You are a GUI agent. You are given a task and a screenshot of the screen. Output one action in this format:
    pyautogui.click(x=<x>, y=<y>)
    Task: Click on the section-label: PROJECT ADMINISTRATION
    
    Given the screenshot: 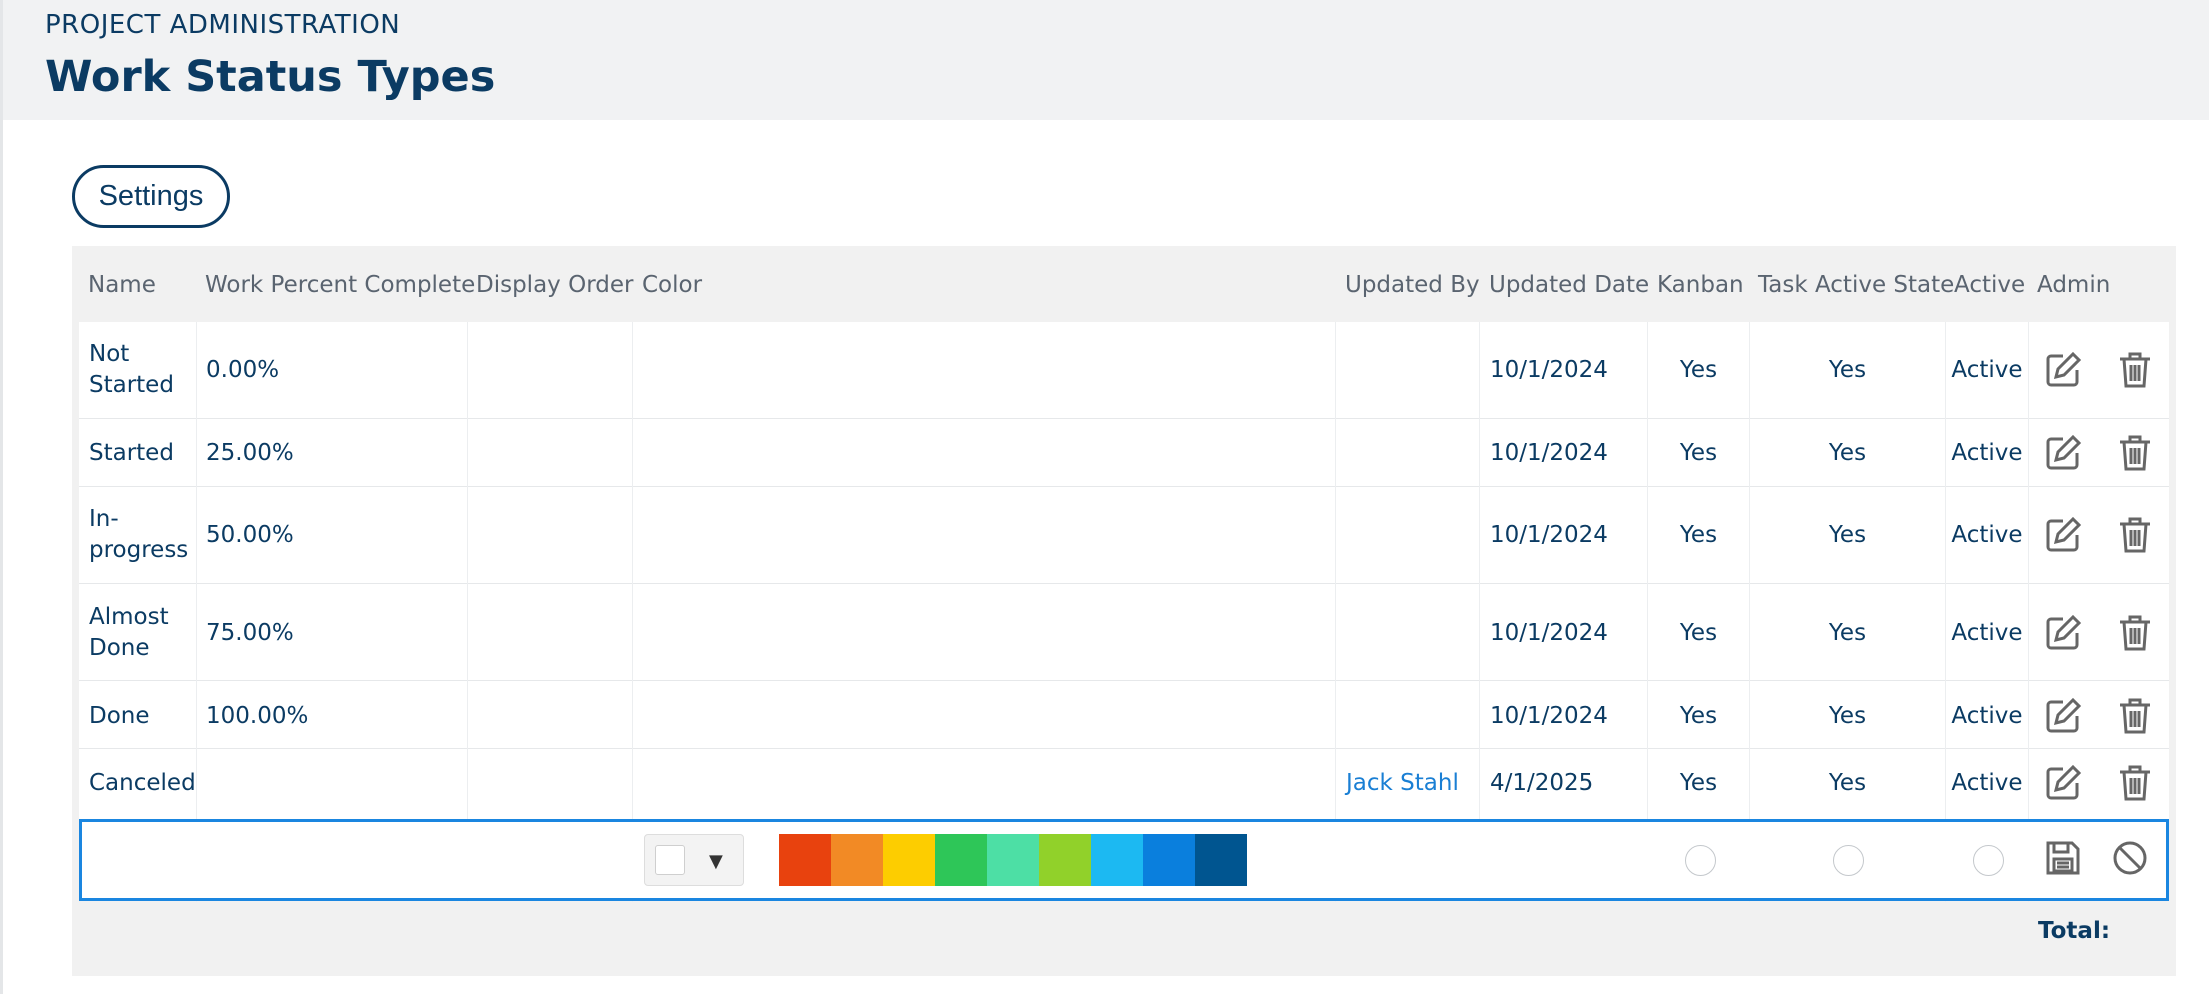 What is the action you would take?
    pyautogui.click(x=223, y=25)
    